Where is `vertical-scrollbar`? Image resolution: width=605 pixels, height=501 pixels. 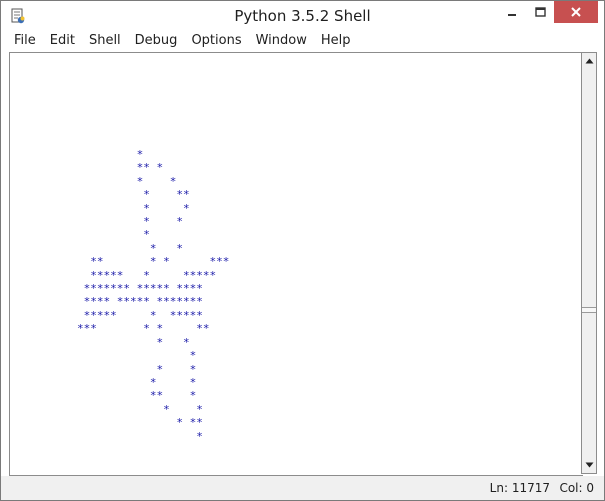
vertical-scrollbar is located at coordinates (589, 263).